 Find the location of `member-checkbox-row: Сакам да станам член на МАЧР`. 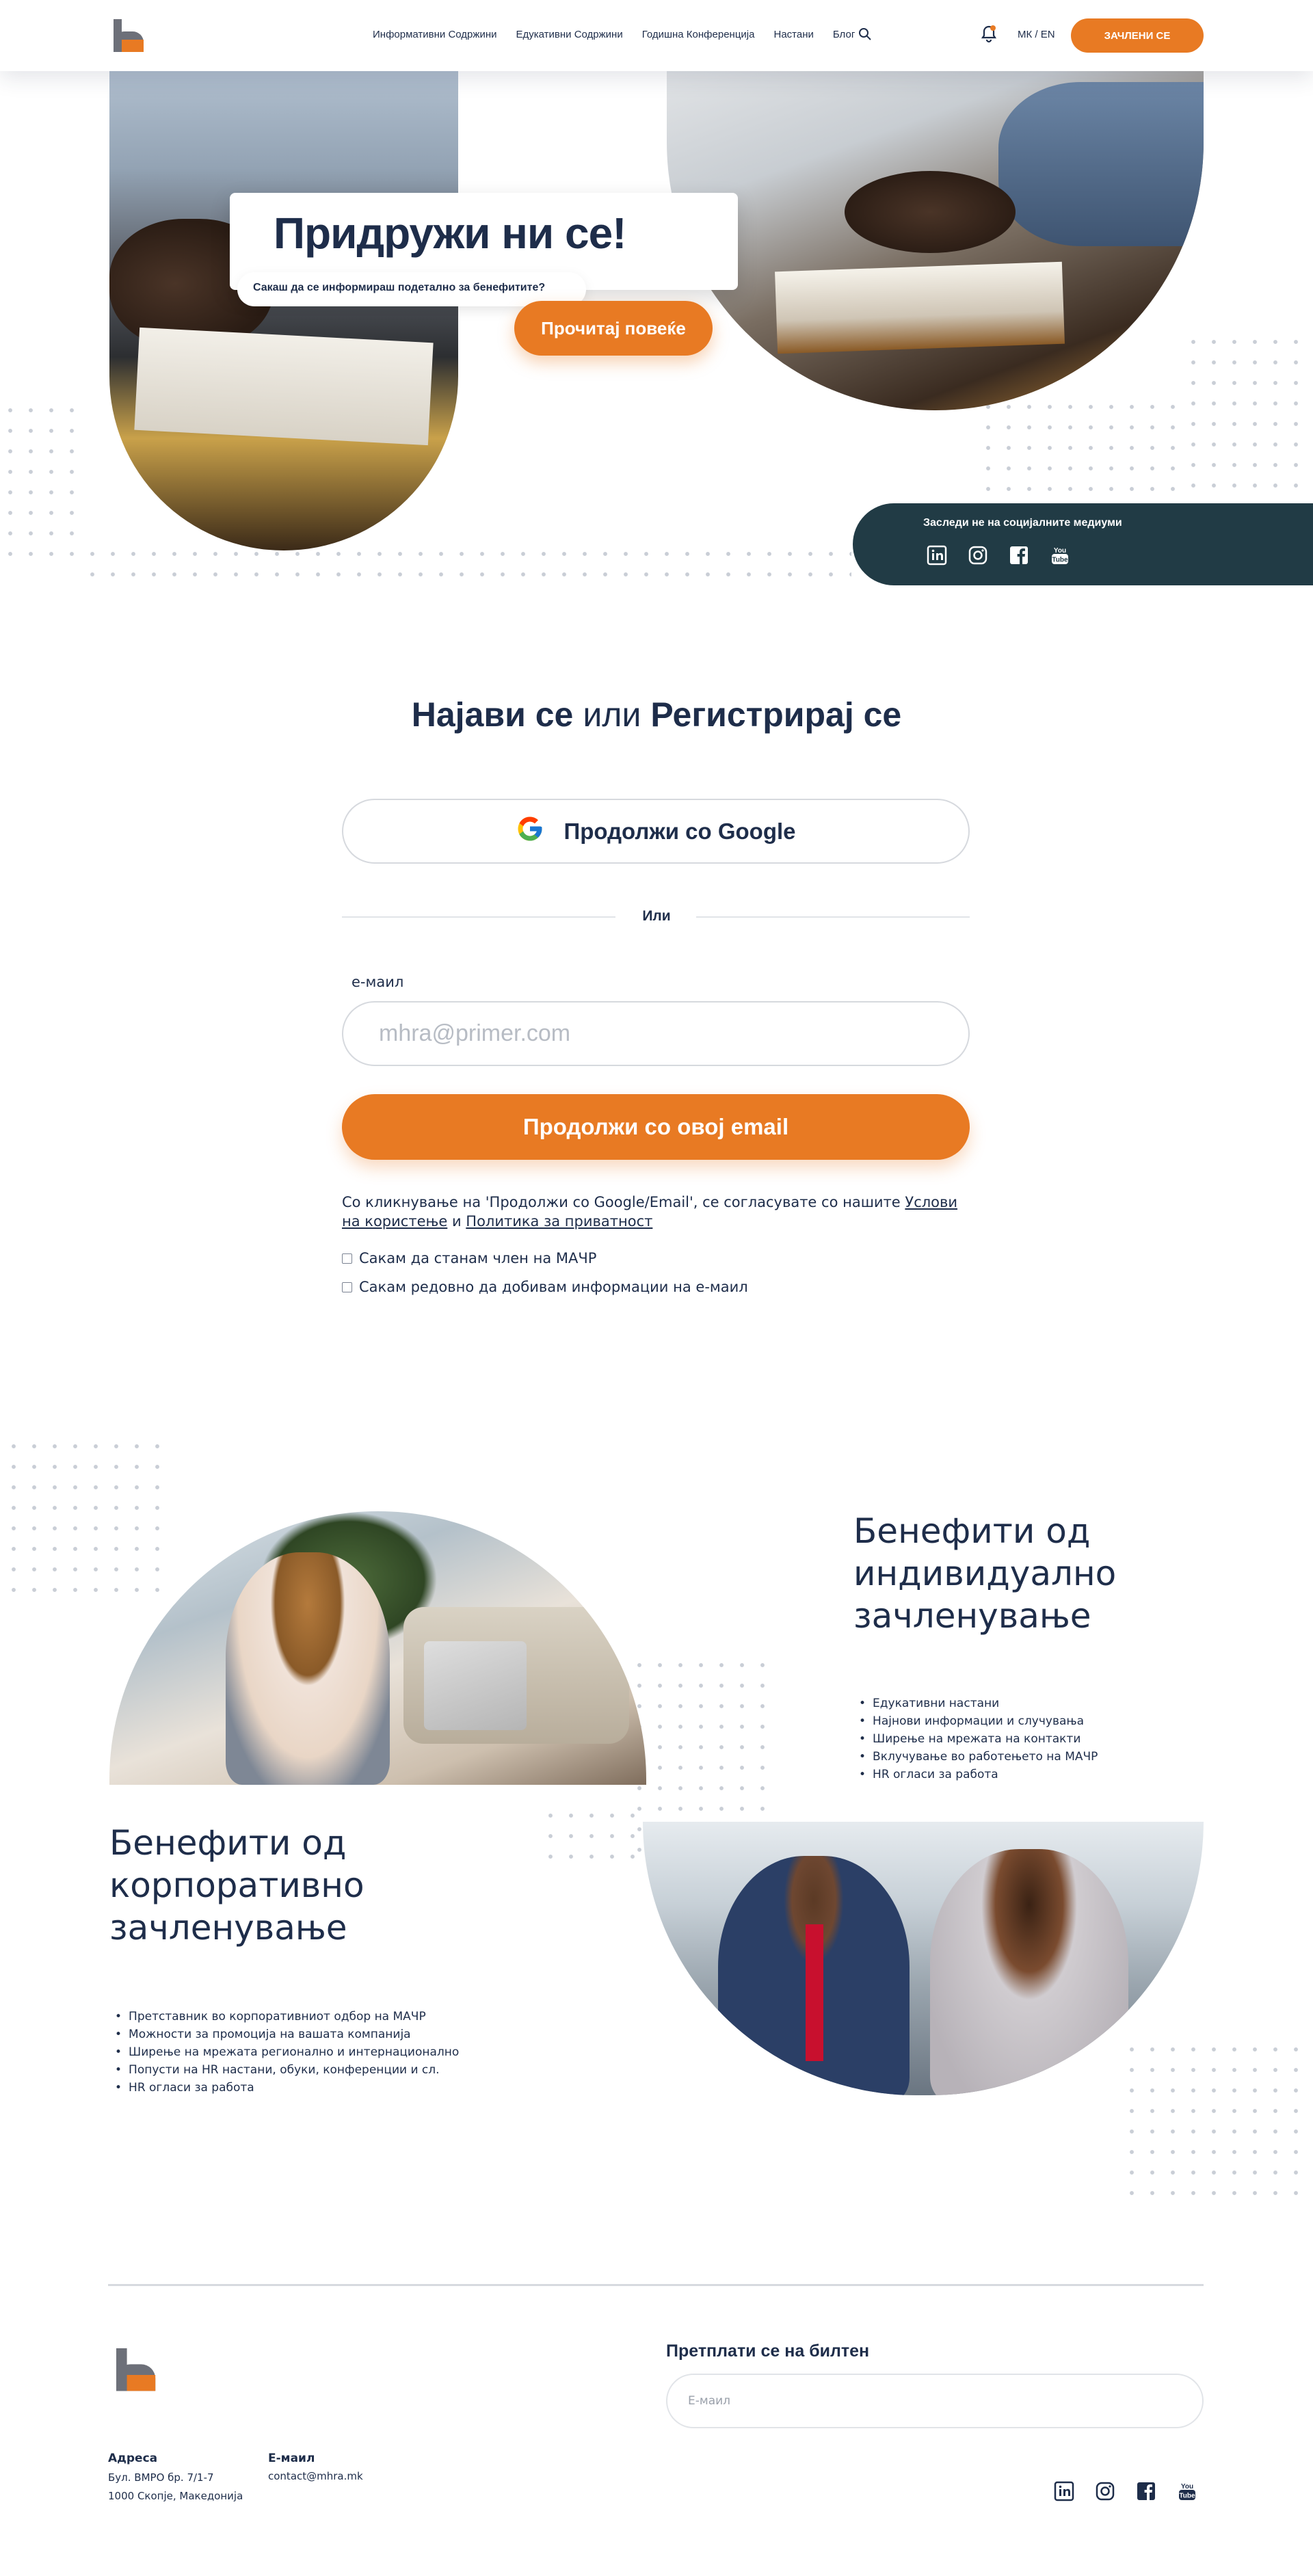

member-checkbox-row: Сакам да станам член на МАЧР is located at coordinates (469, 1258).